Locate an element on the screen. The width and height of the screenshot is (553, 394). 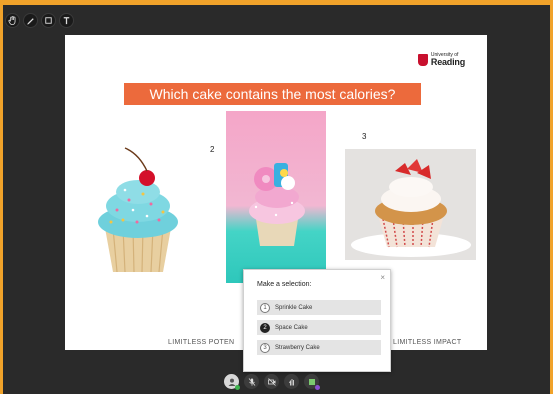
text-tool-button is located at coordinates (66, 20).